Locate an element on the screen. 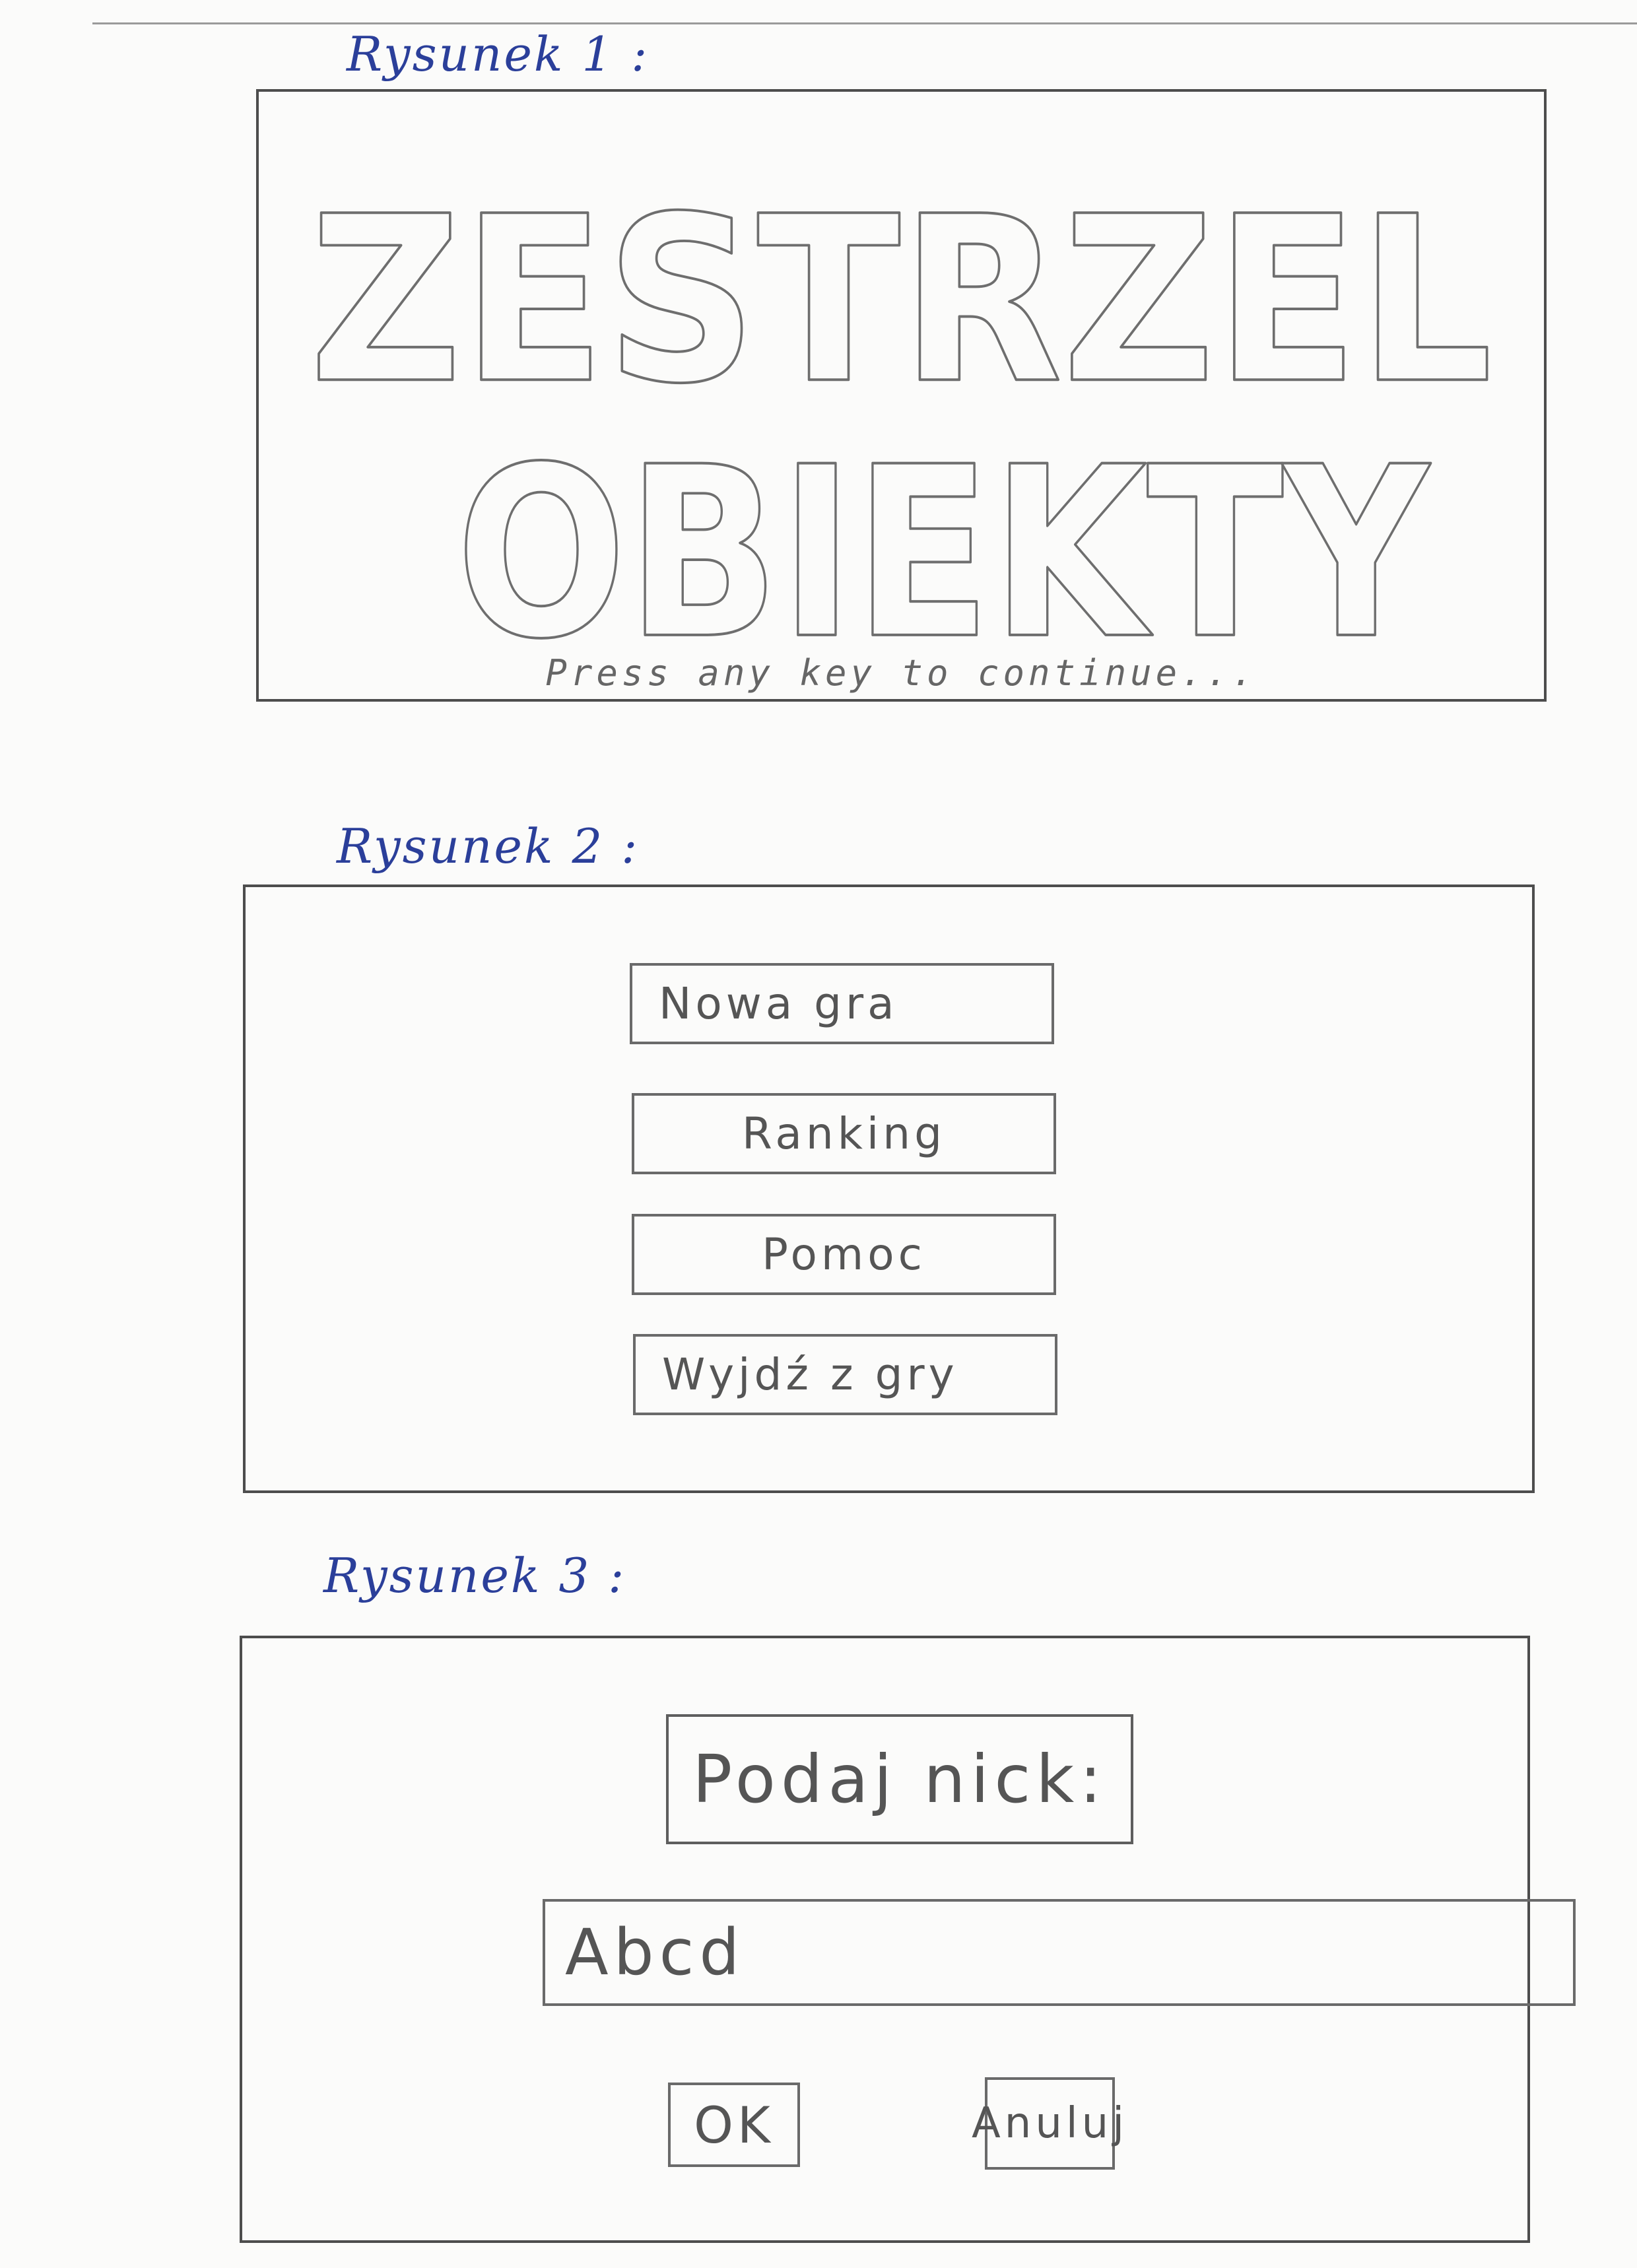  nick-input is located at coordinates (1059, 1952).